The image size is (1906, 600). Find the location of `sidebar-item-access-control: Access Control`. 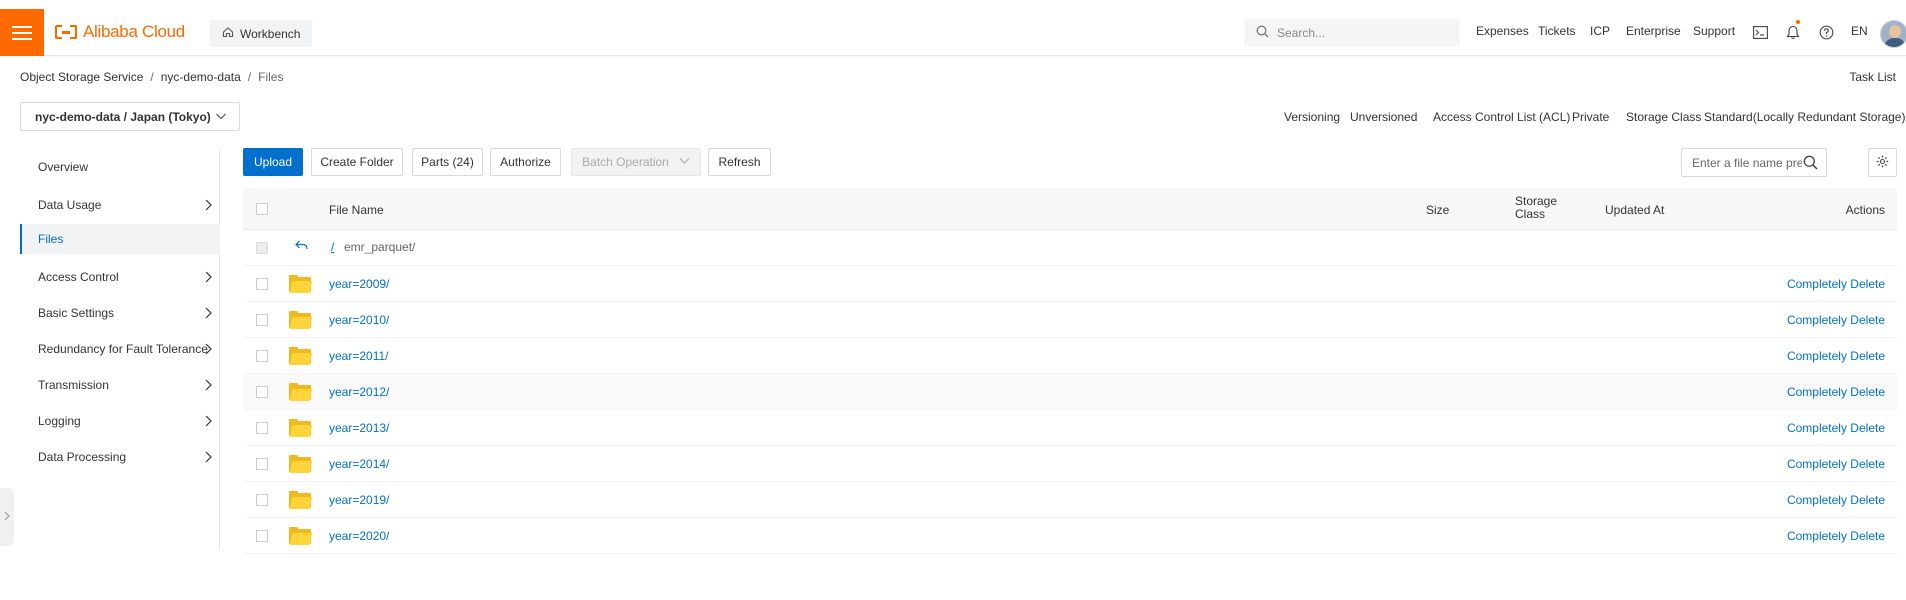

sidebar-item-access-control: Access Control is located at coordinates (120, 277).